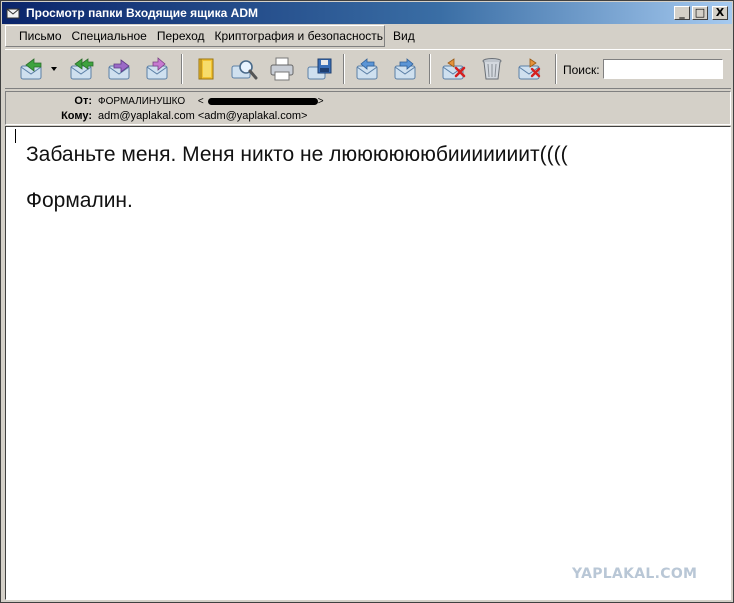 This screenshot has height=603, width=734. What do you see at coordinates (581, 70) in the screenshot?
I see `search-label: Поиск:` at bounding box center [581, 70].